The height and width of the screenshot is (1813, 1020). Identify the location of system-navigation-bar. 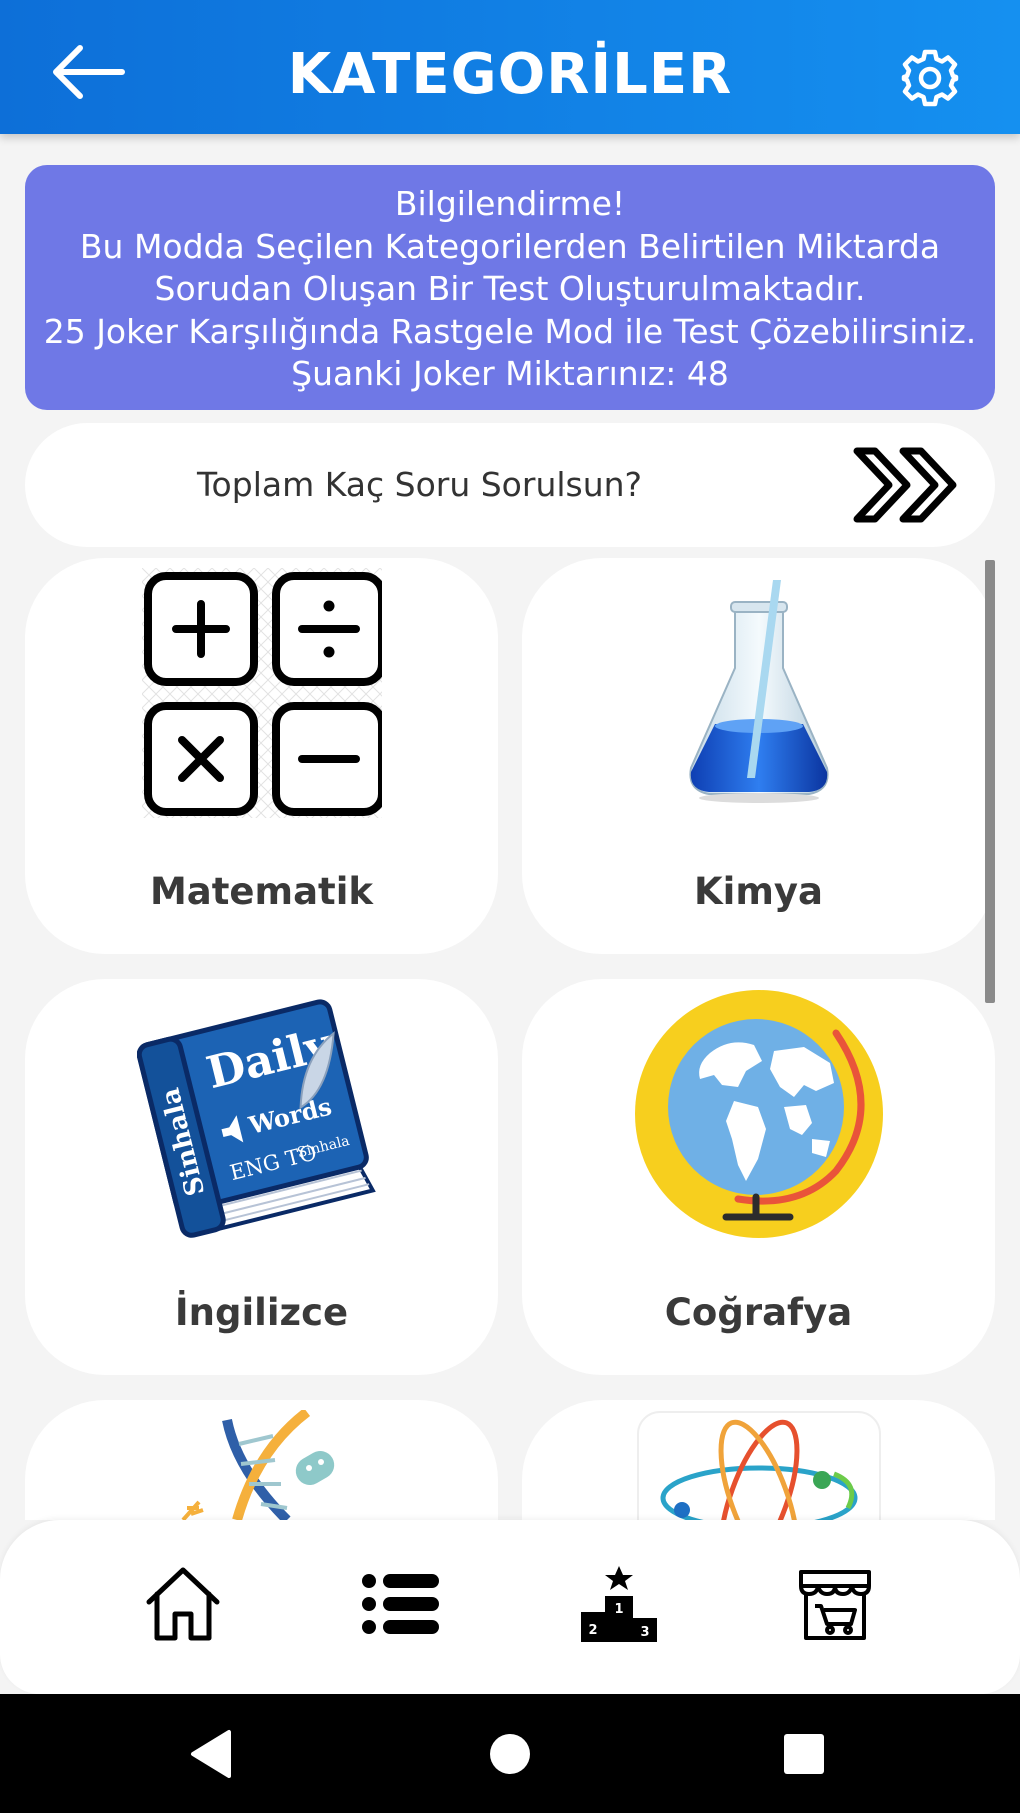
(510, 1753).